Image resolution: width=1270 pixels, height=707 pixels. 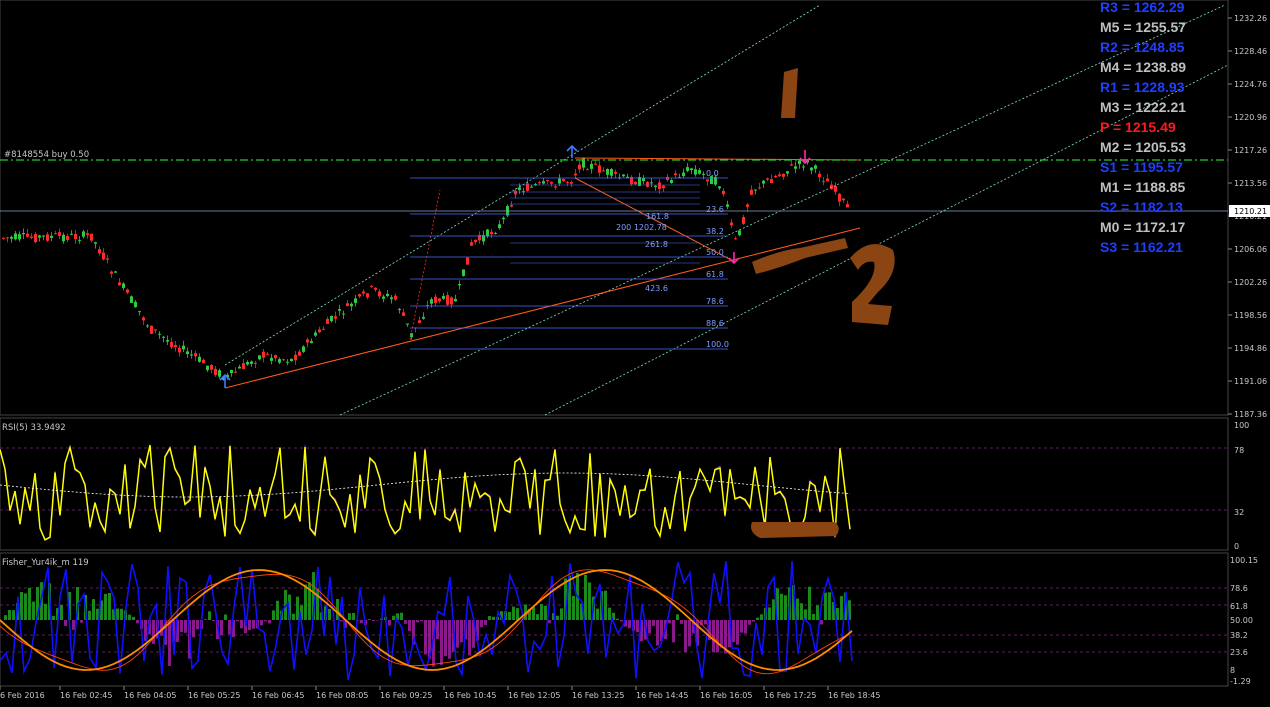 I want to click on price-tick-label: 1191.06, so click(x=1250, y=381).